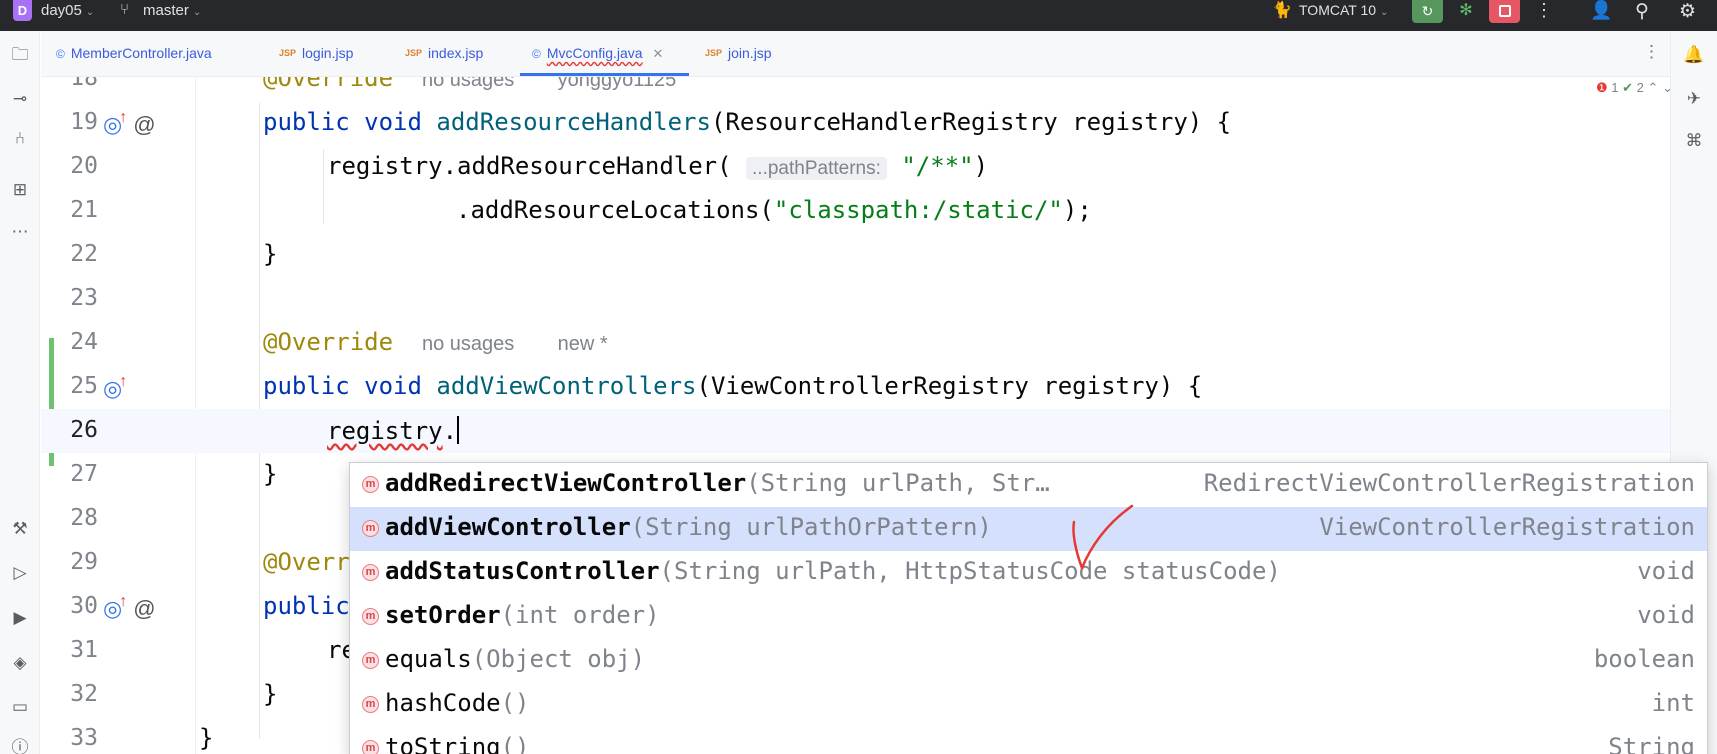  What do you see at coordinates (84, 166) in the screenshot?
I see `line-number: 20` at bounding box center [84, 166].